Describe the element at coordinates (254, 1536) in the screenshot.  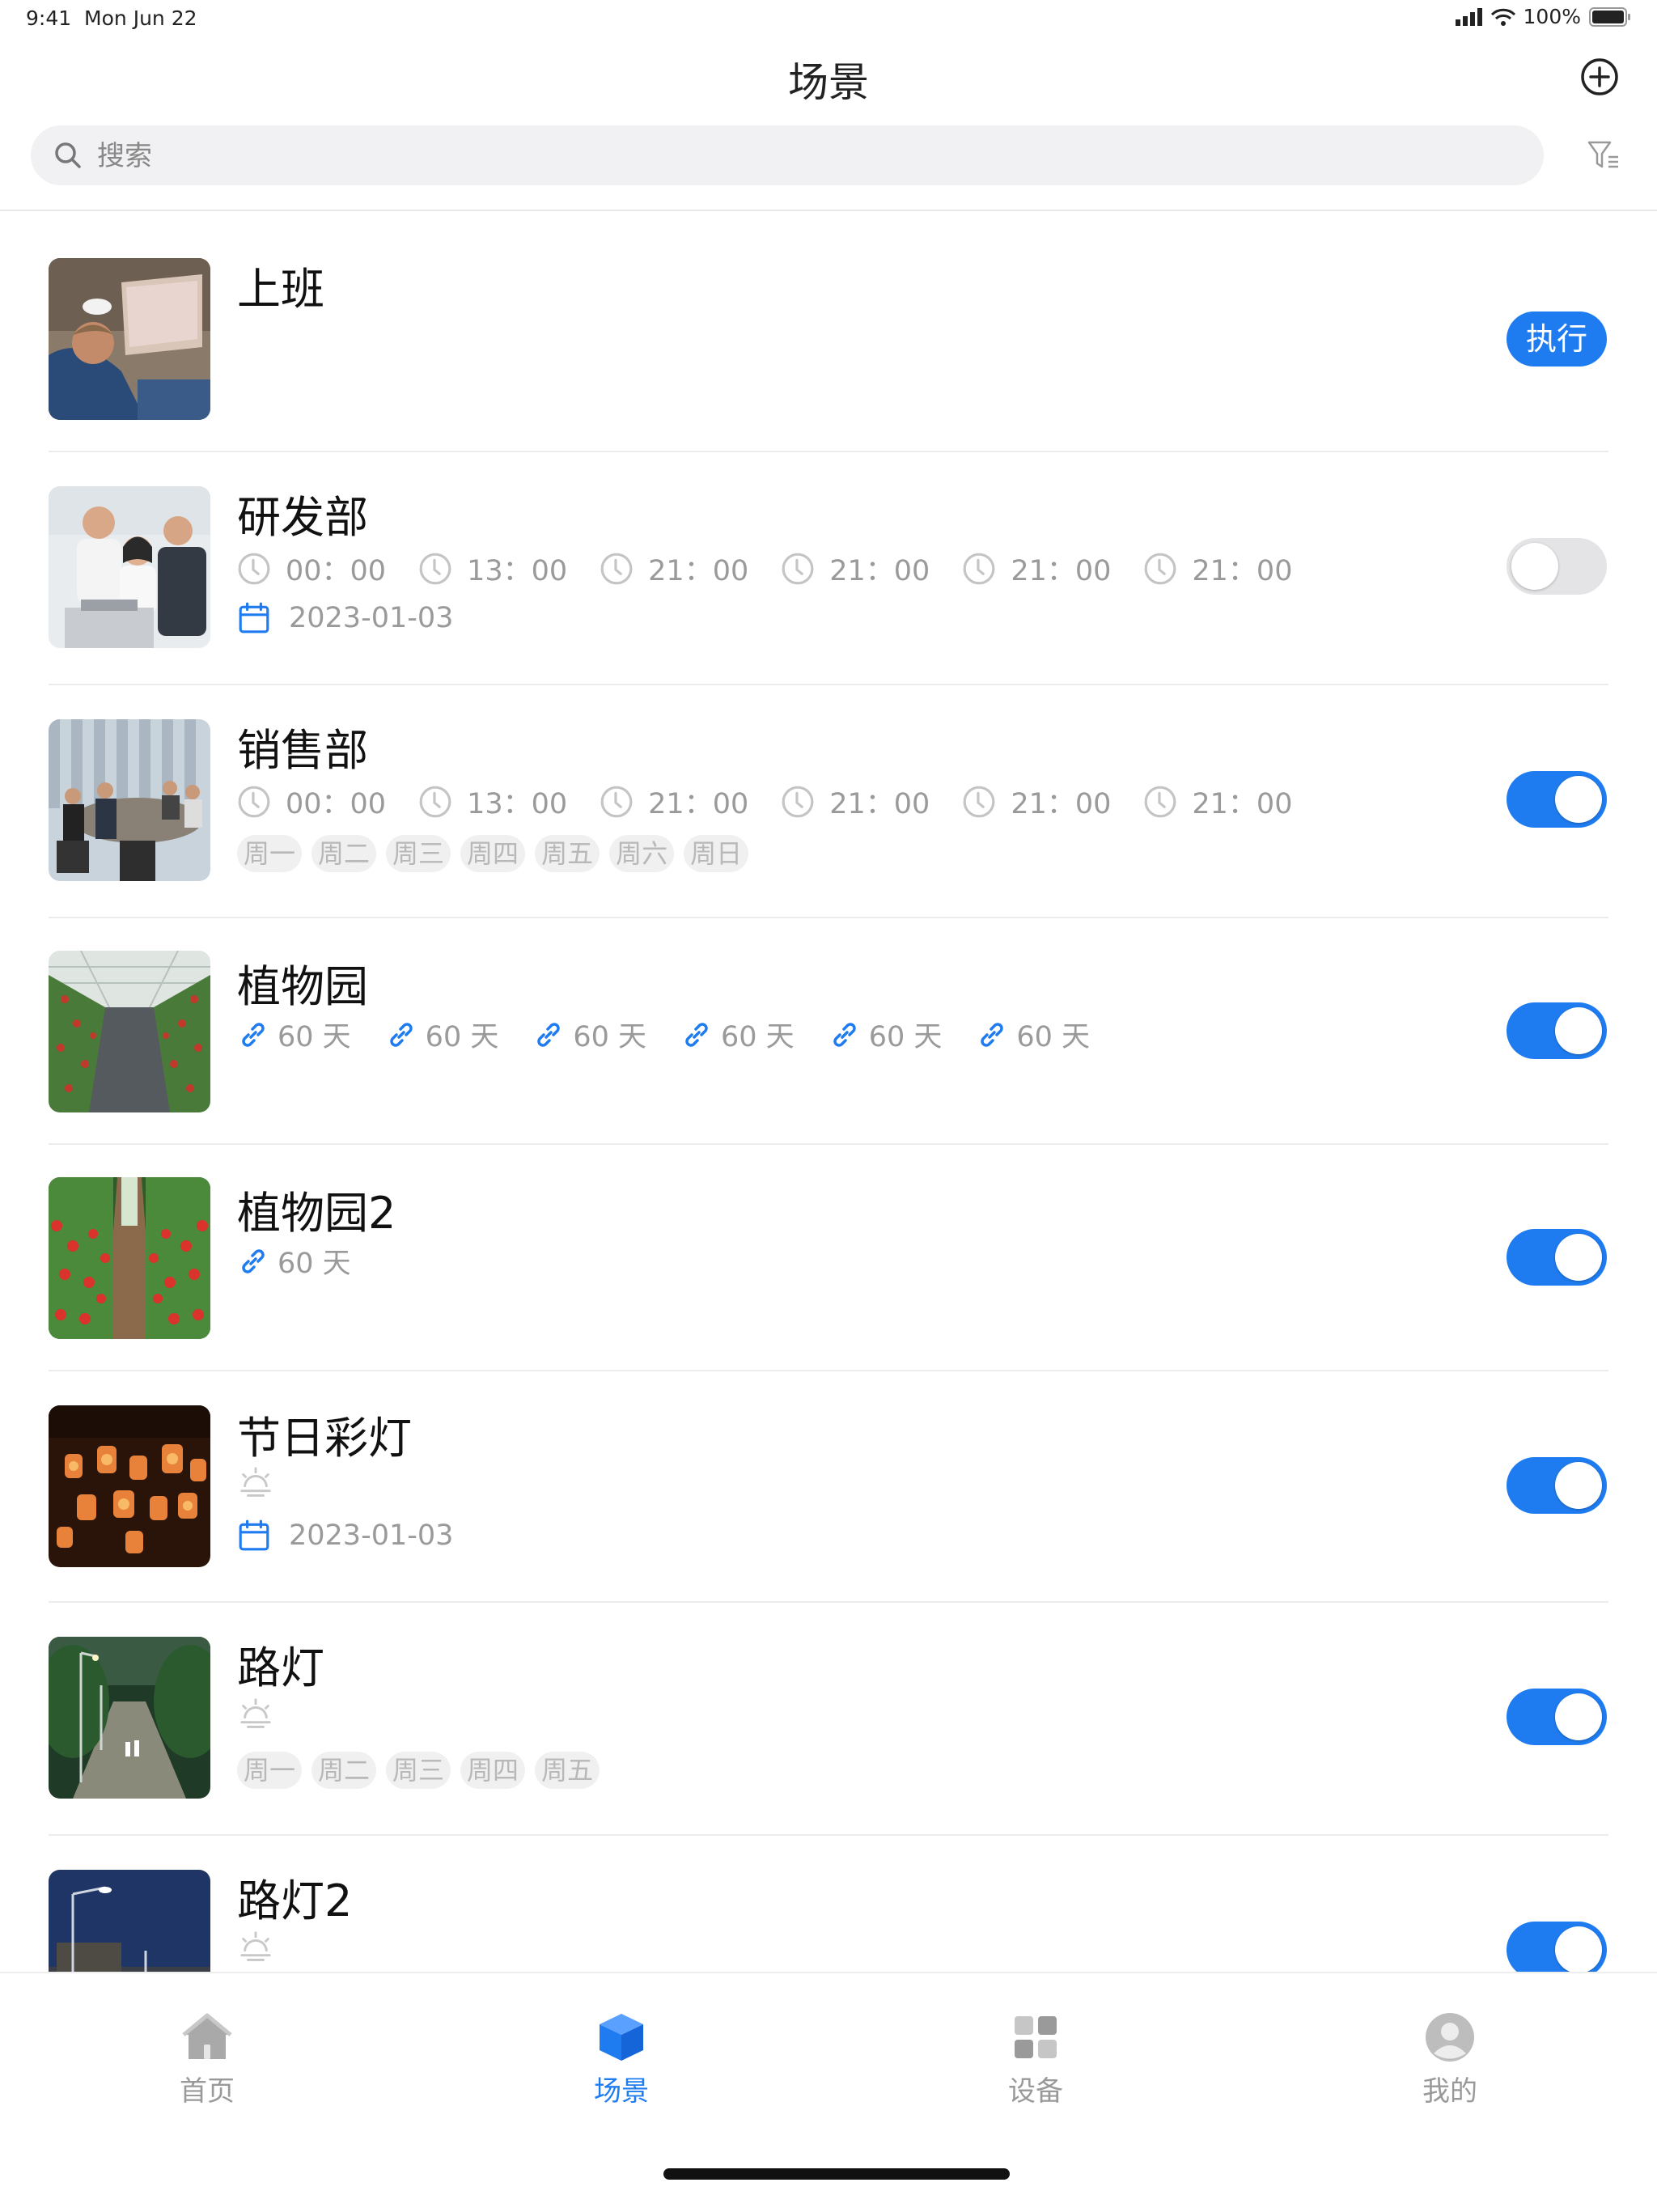
I see `calendar-icon` at that location.